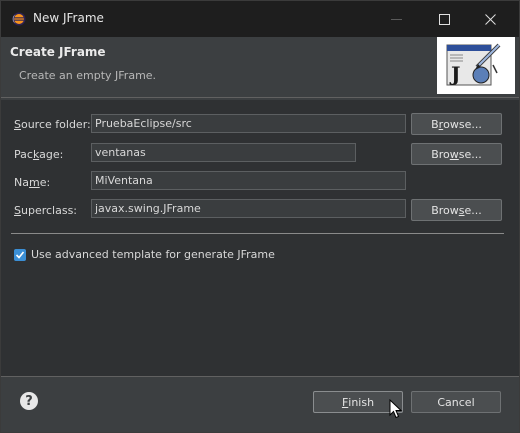  What do you see at coordinates (248, 123) in the screenshot?
I see `source-folder-input: PruebaEclipse/src` at bounding box center [248, 123].